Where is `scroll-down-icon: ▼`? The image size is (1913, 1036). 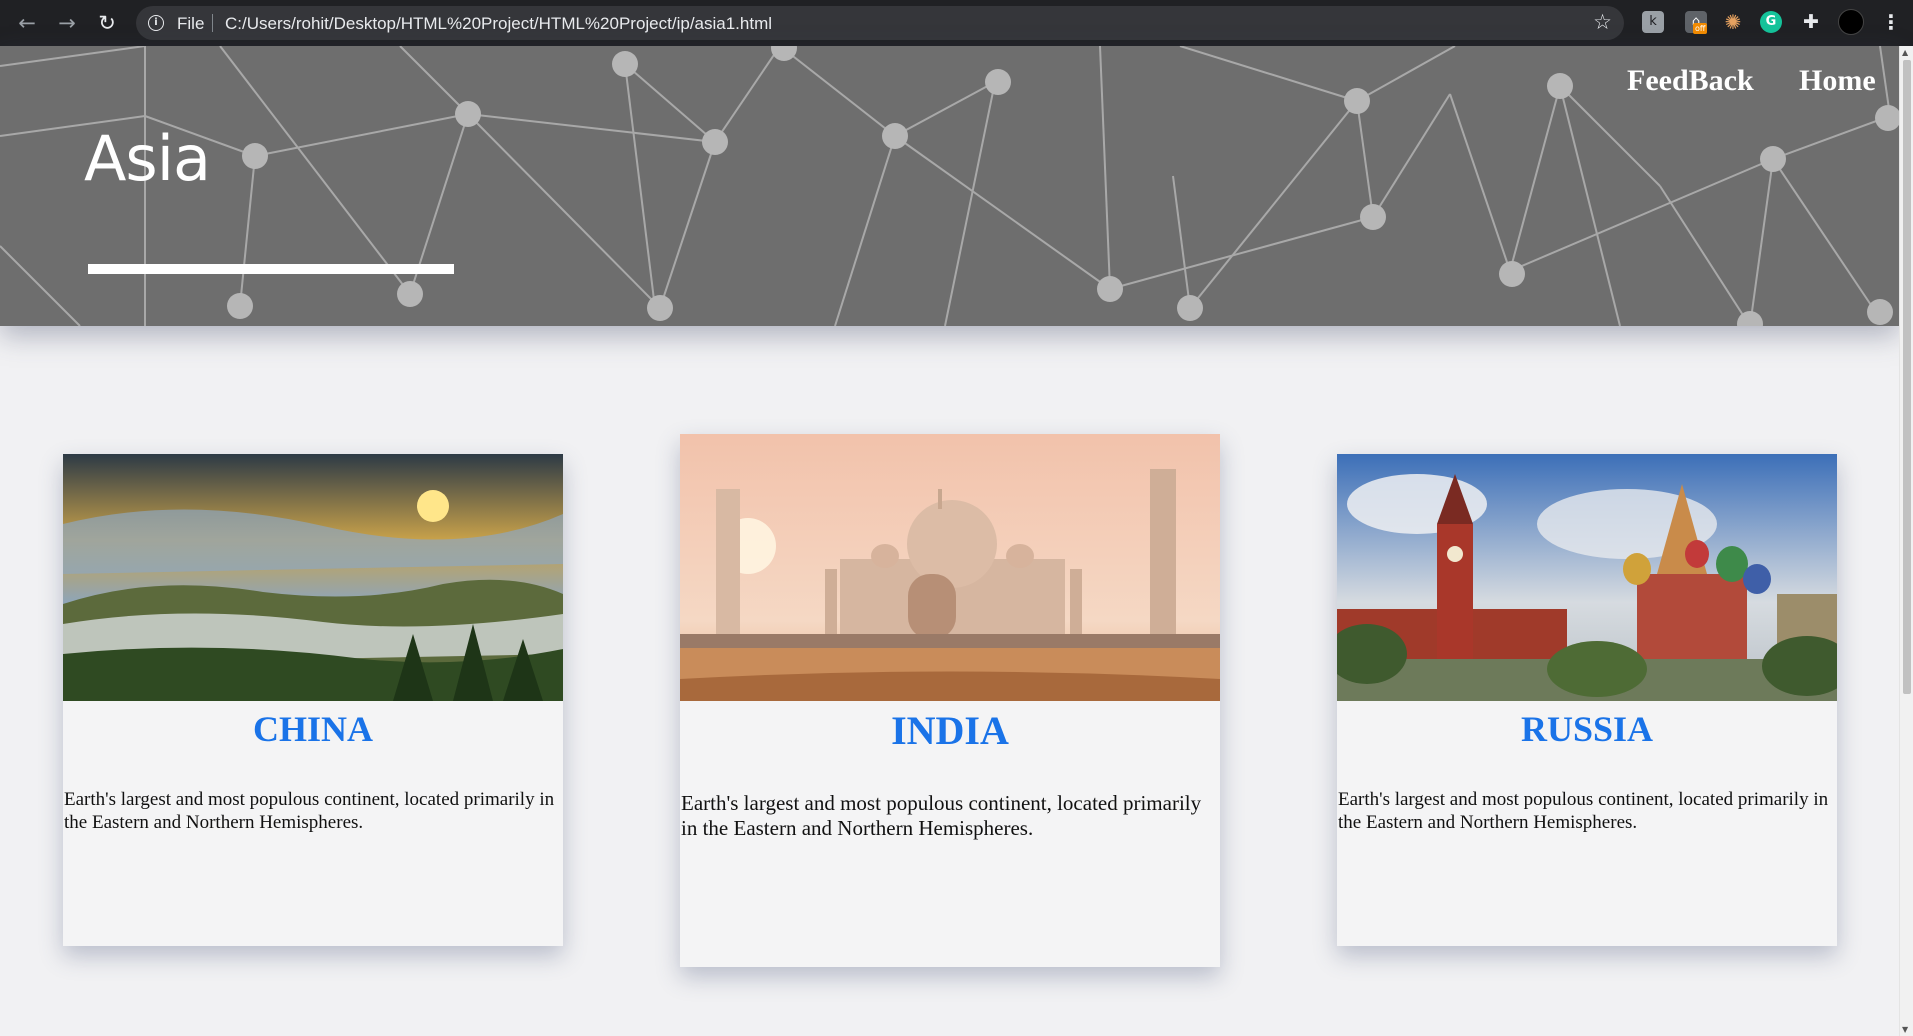 scroll-down-icon: ▼ is located at coordinates (1905, 1029).